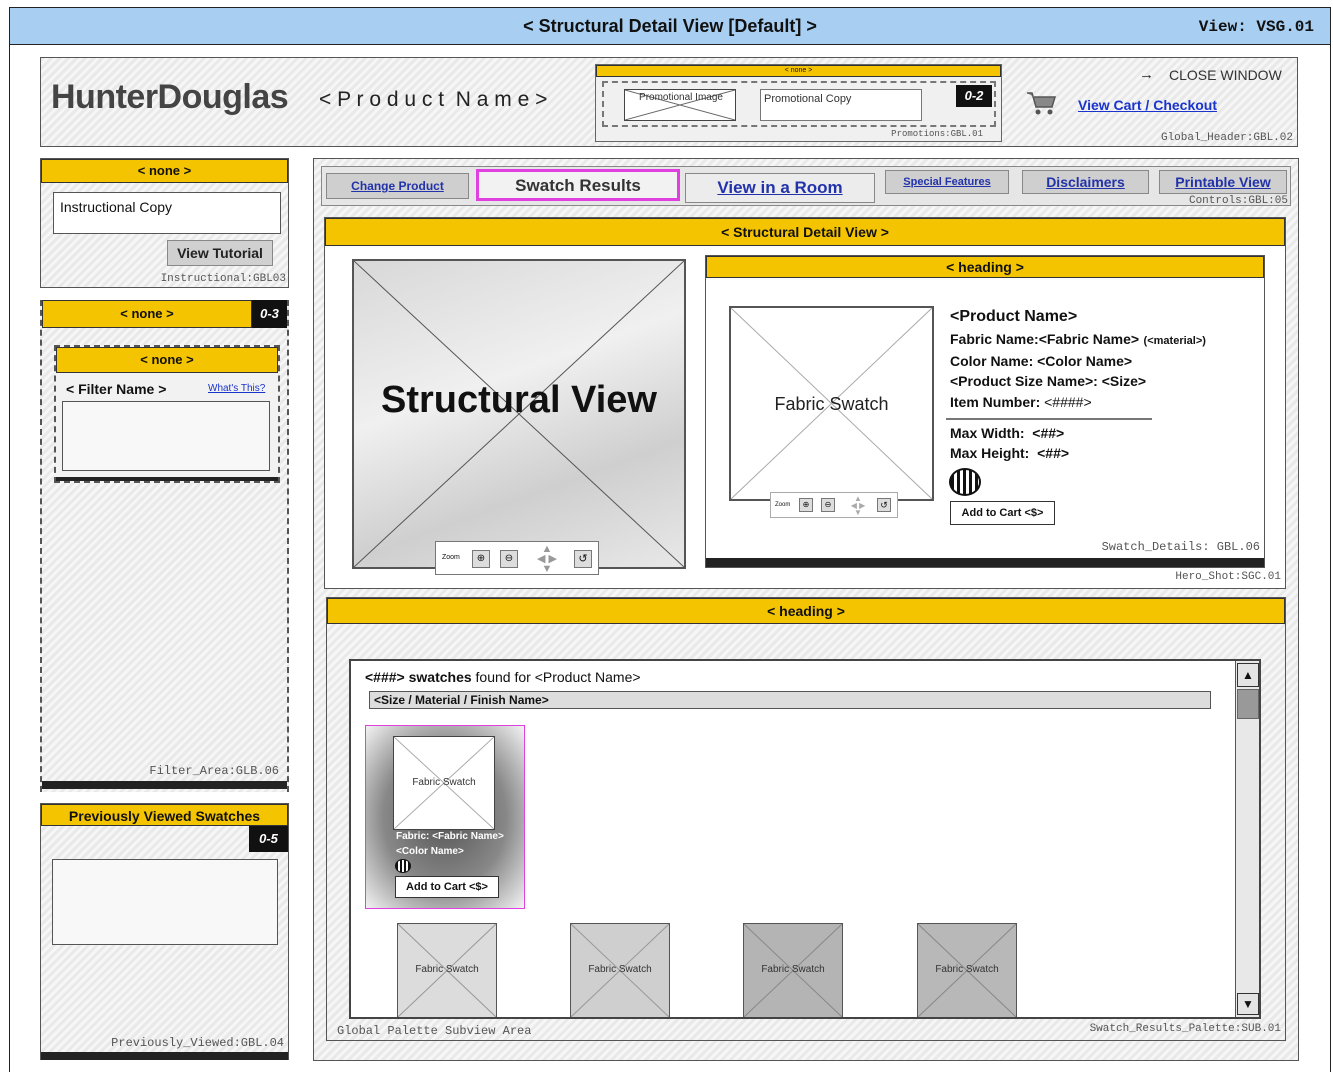 This screenshot has height=1072, width=1333. I want to click on detail-color-name: Color Name: <Color Name>, so click(1041, 361).